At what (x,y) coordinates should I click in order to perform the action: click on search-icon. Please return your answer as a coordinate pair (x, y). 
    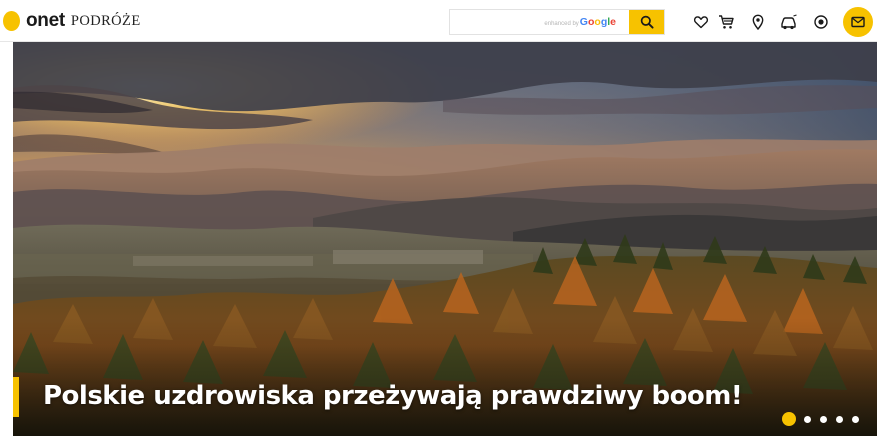
    Looking at the image, I should click on (647, 22).